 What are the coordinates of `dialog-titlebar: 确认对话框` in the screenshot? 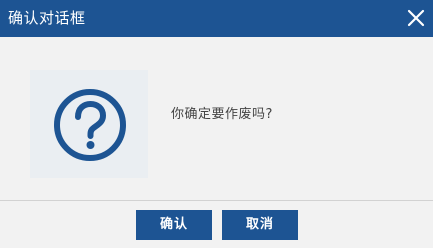 It's located at (216, 18).